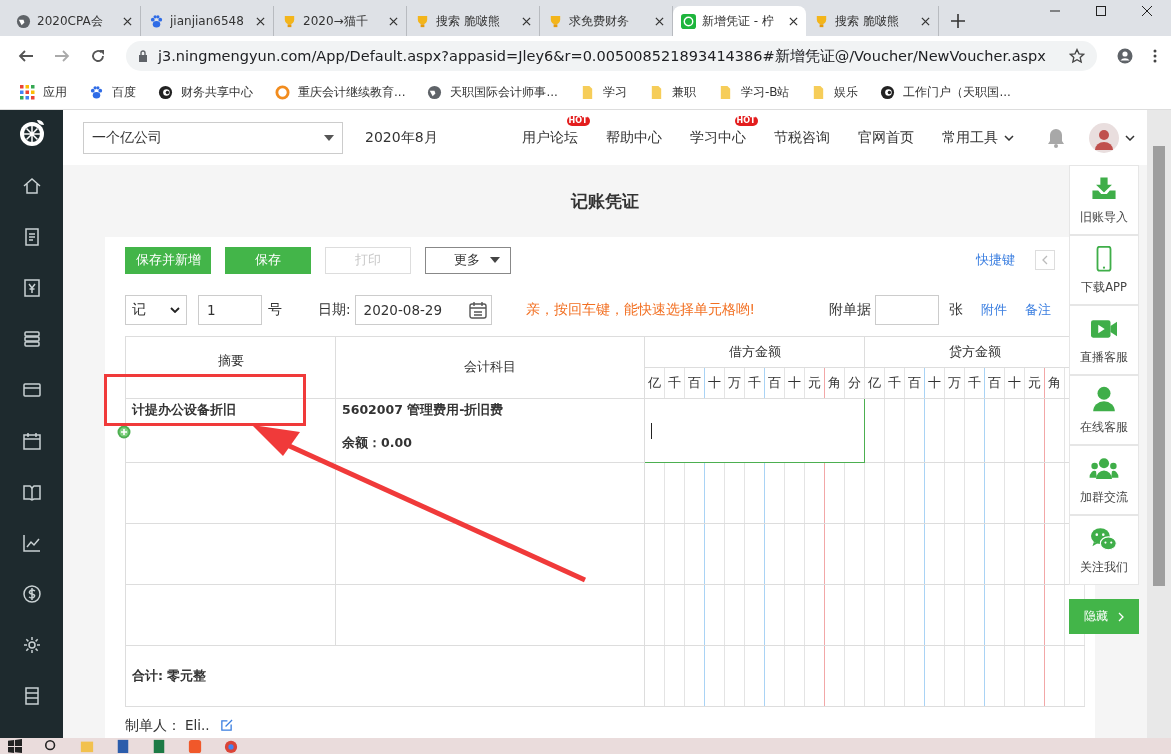 The height and width of the screenshot is (754, 1171). Describe the element at coordinates (753, 92) in the screenshot. I see `bookmark: 学习-B站` at that location.